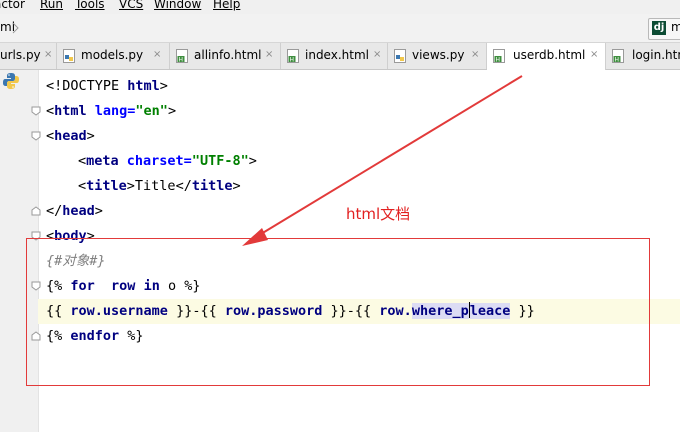  I want to click on code-line-4: <meta charset="UTF-8">, so click(167, 161).